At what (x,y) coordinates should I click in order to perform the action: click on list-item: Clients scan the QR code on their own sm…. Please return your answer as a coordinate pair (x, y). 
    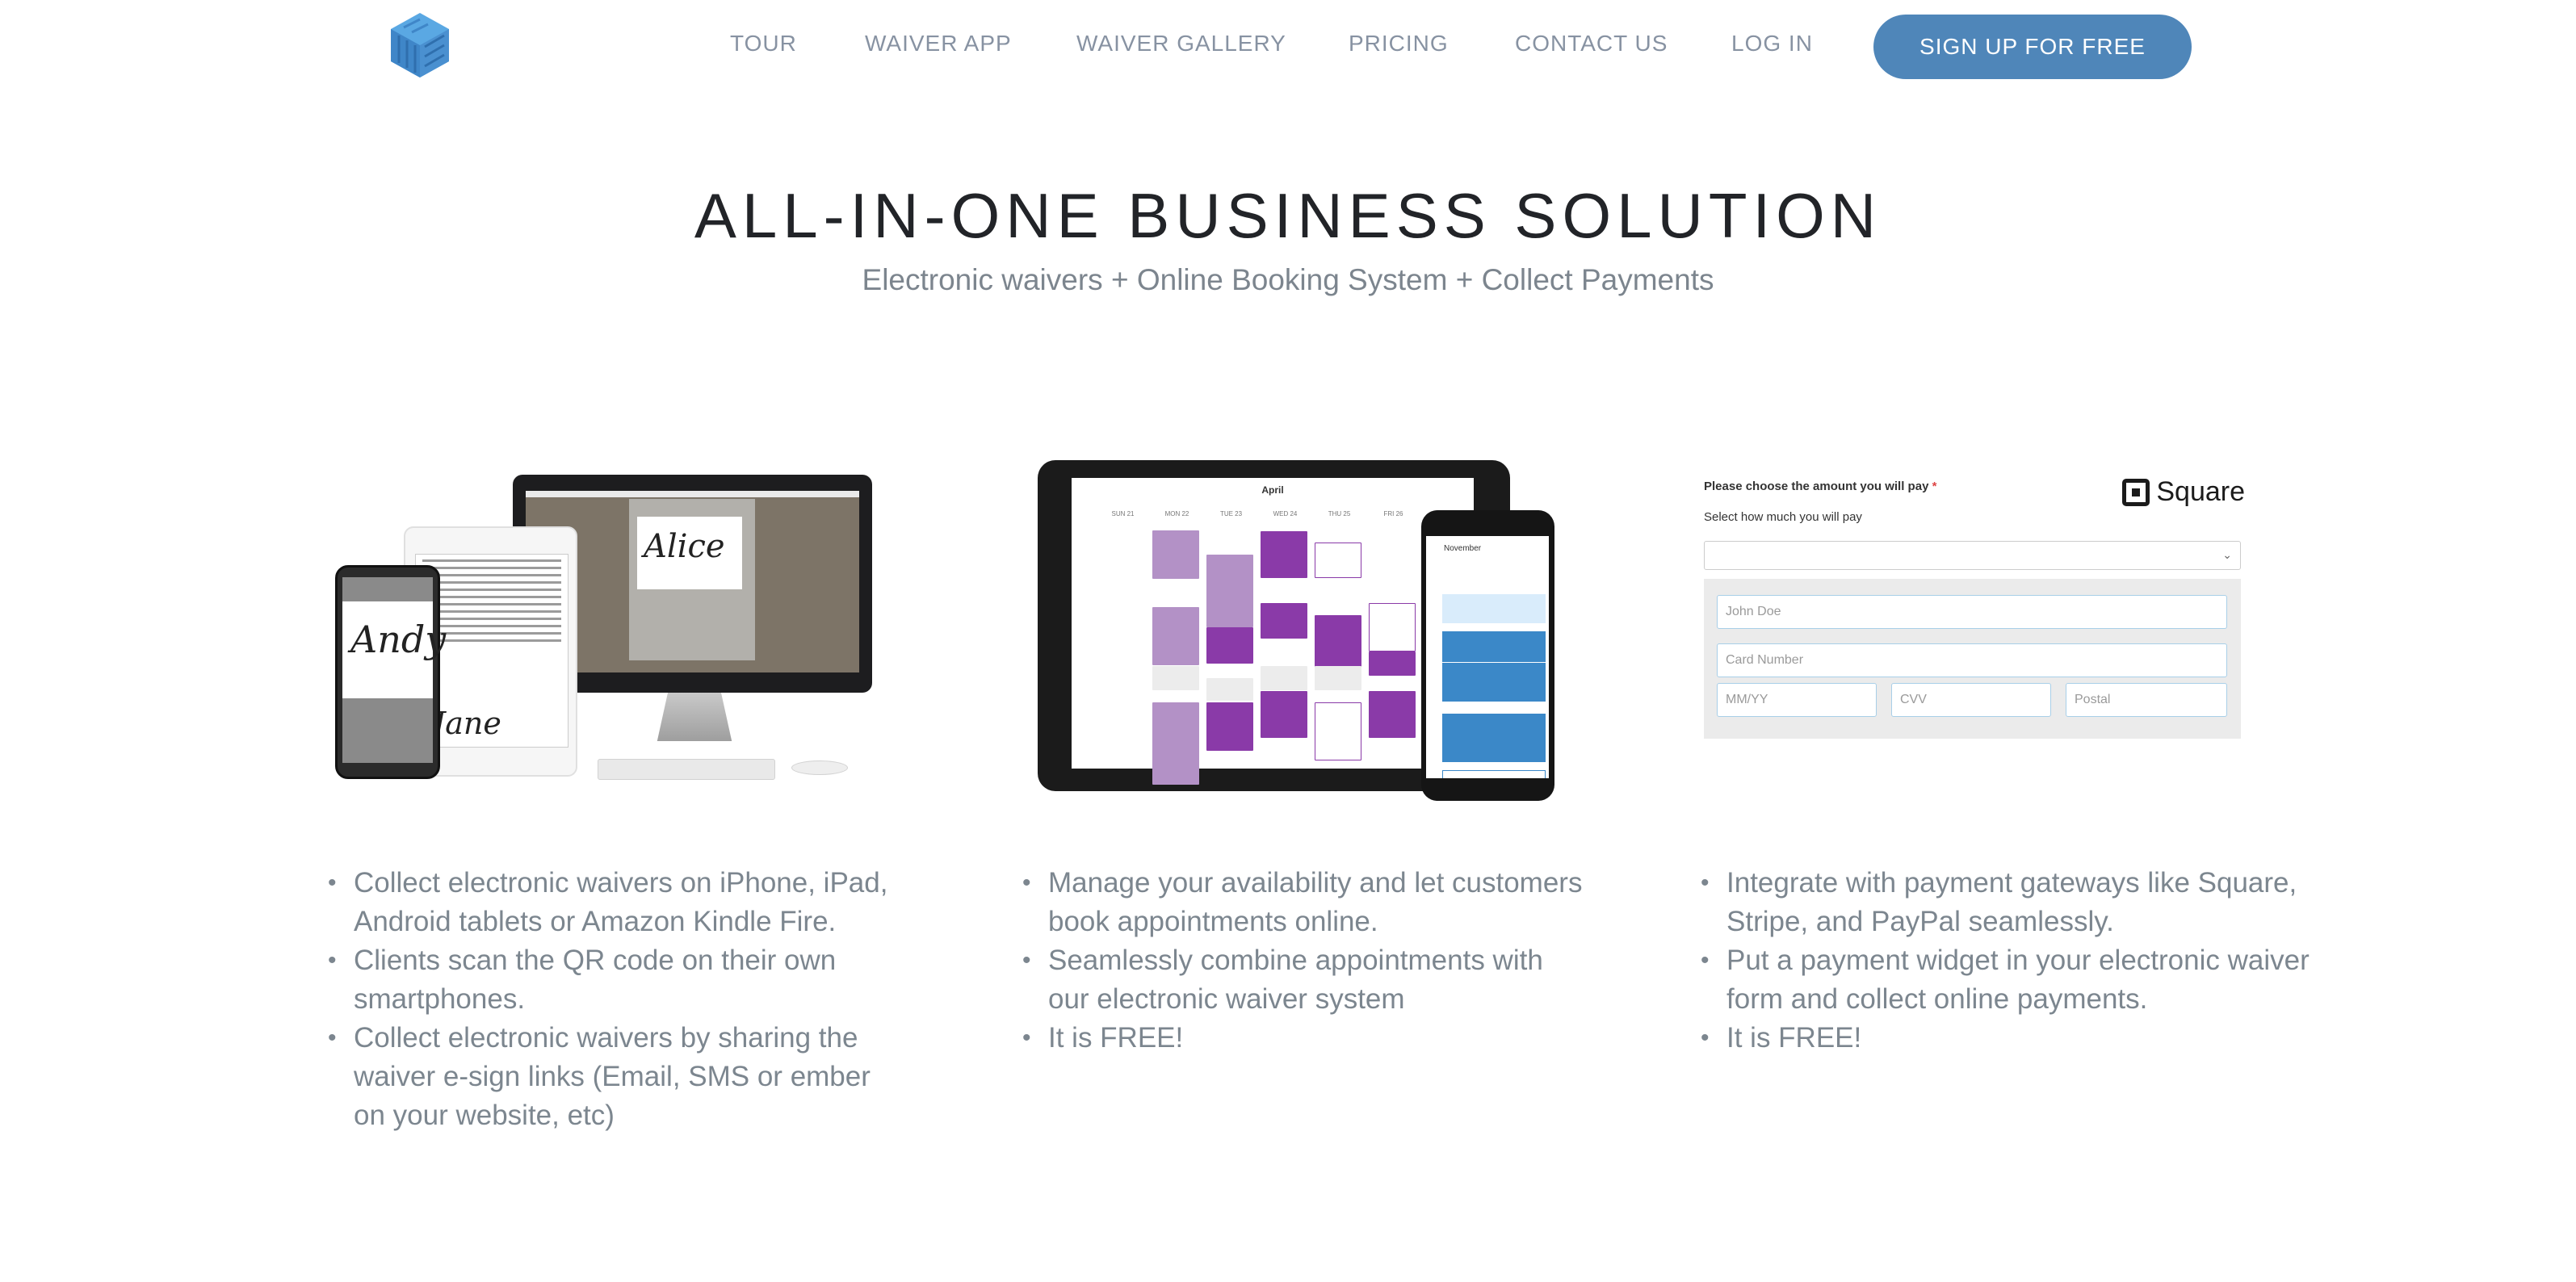
    Looking at the image, I should click on (612, 980).